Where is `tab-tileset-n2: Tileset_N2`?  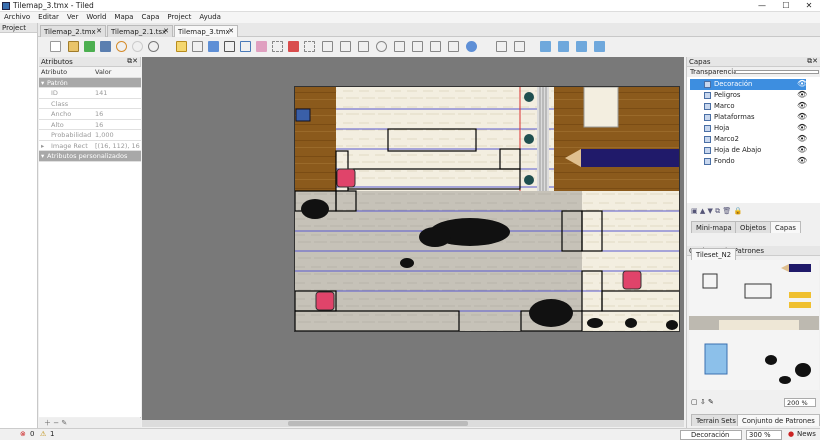
tab-tileset-n2: Tileset_N2 is located at coordinates (714, 254).